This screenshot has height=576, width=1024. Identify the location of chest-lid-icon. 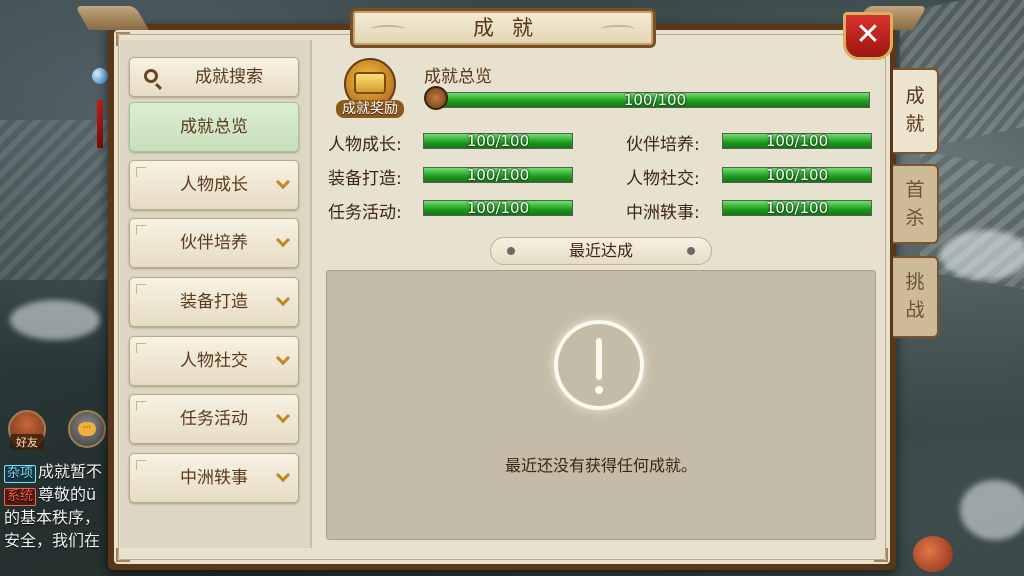
(370, 83).